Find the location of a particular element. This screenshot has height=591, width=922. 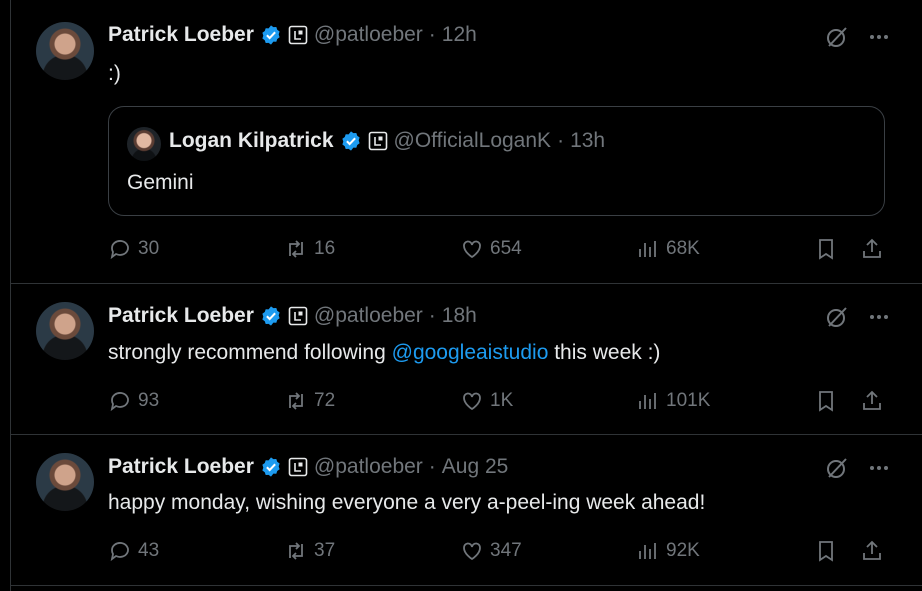

reply-button: 30 is located at coordinates (133, 249).